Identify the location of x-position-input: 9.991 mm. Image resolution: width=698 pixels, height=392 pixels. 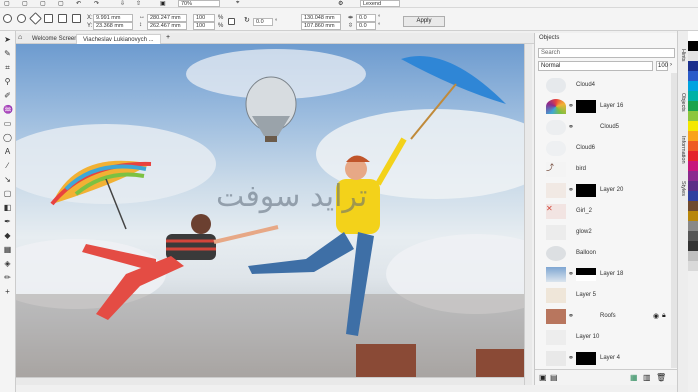
(113, 18).